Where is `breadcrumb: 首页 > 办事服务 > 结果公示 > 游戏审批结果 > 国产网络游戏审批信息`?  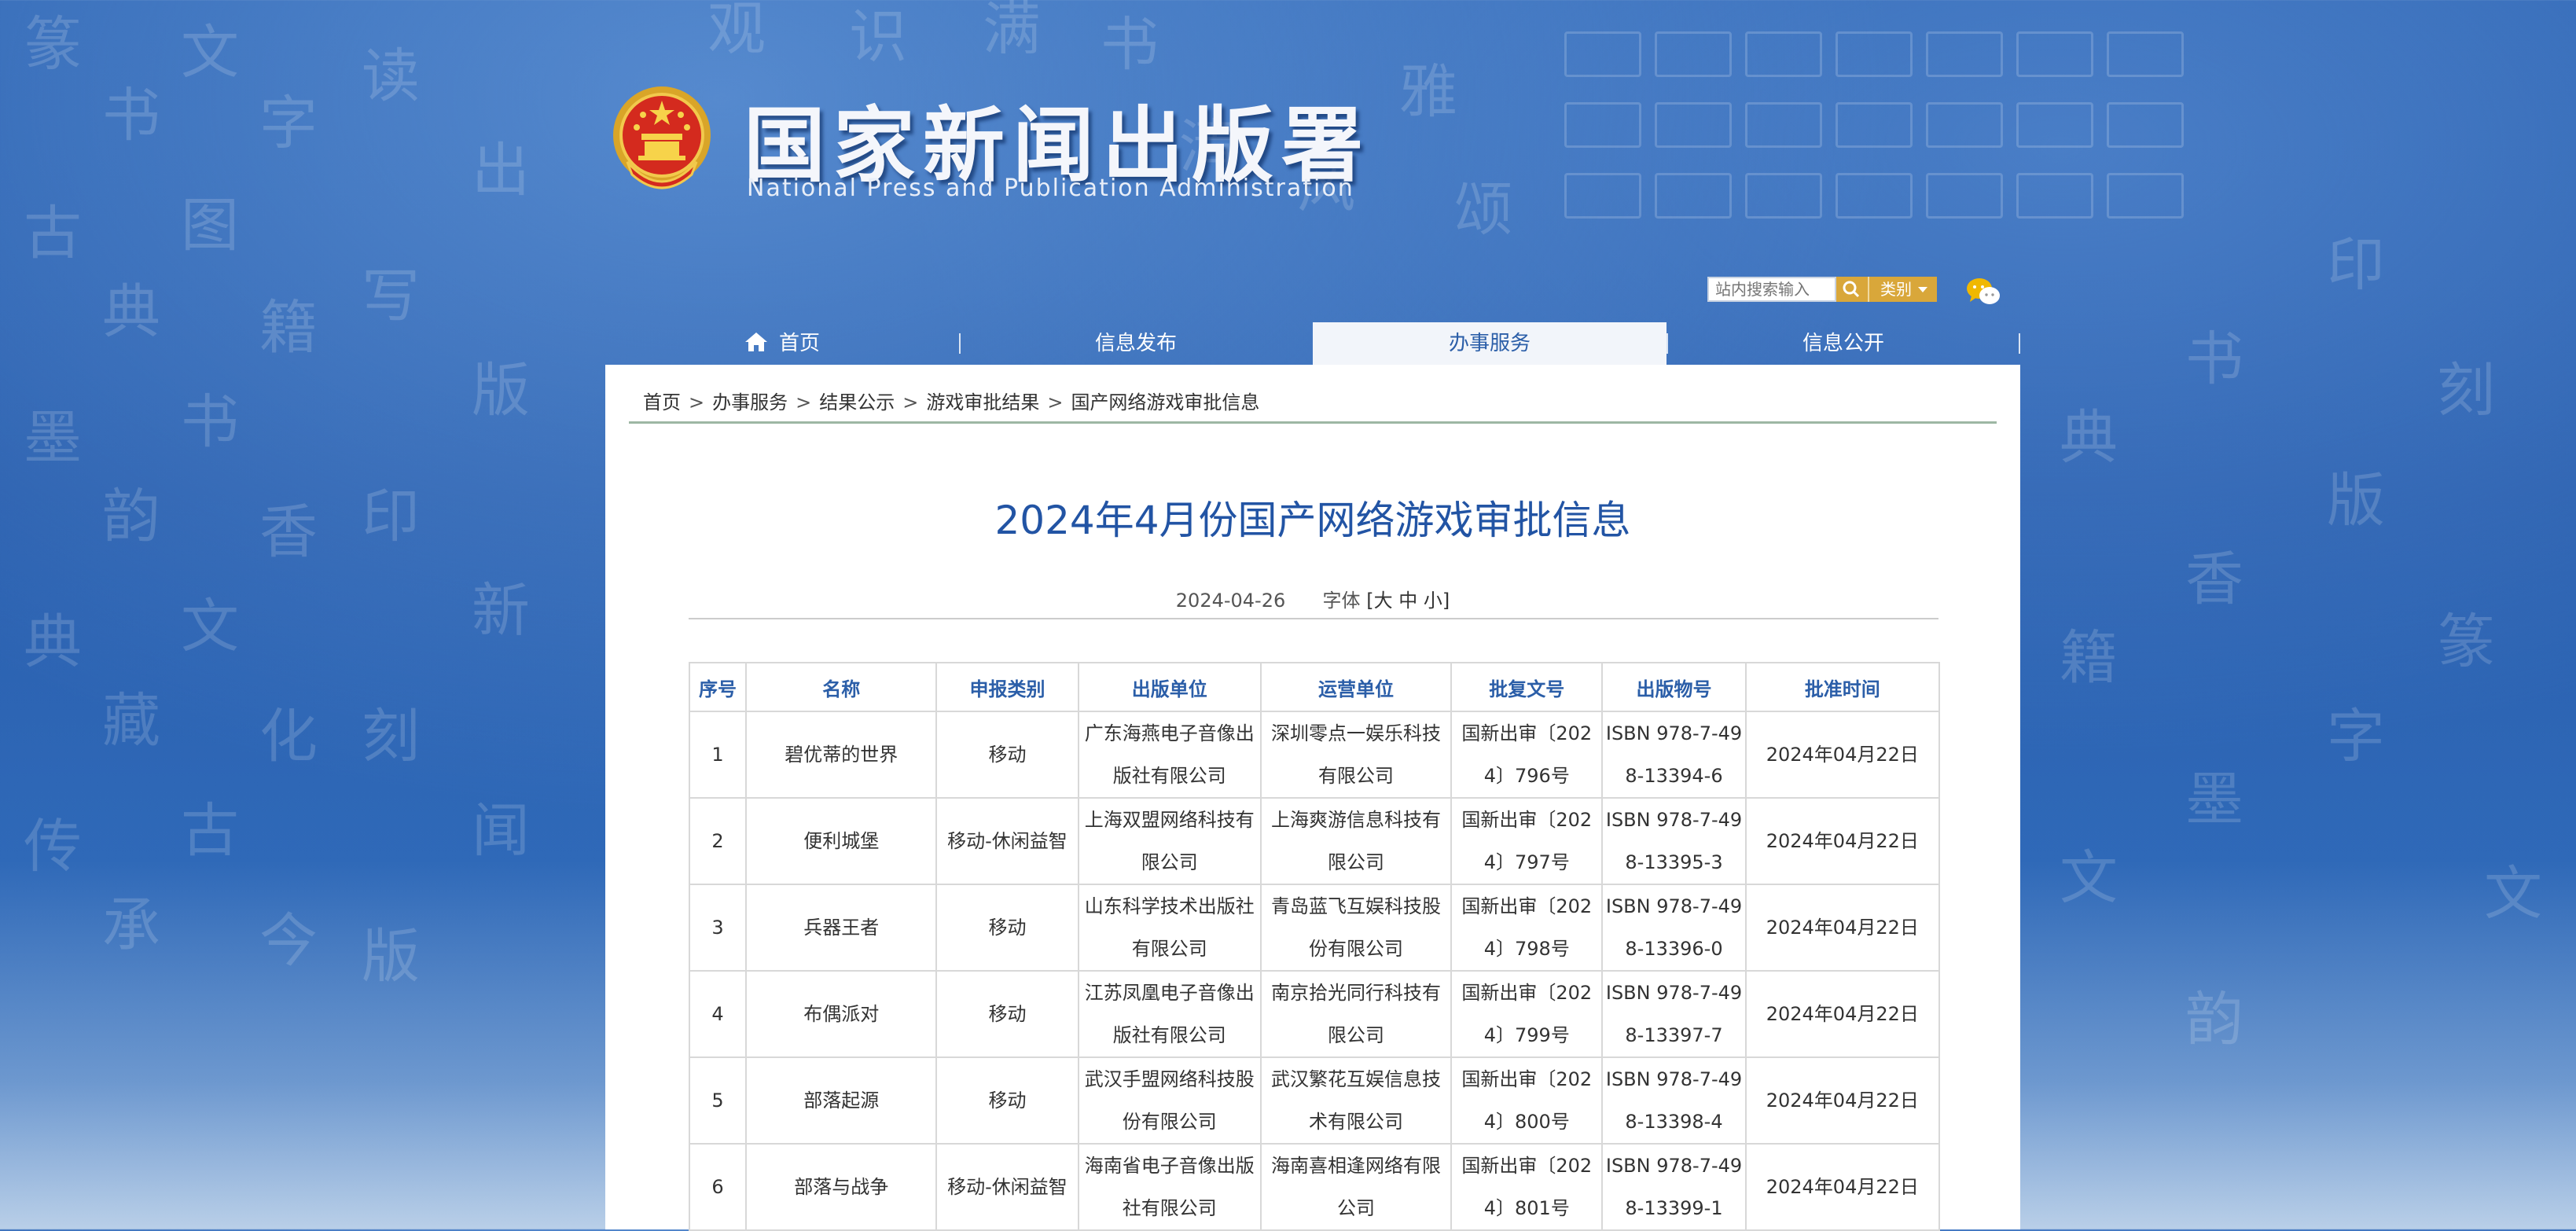
breadcrumb: 首页 > 办事服务 > 结果公示 > 游戏审批结果 > 国产网络游戏审批信息 is located at coordinates (951, 400).